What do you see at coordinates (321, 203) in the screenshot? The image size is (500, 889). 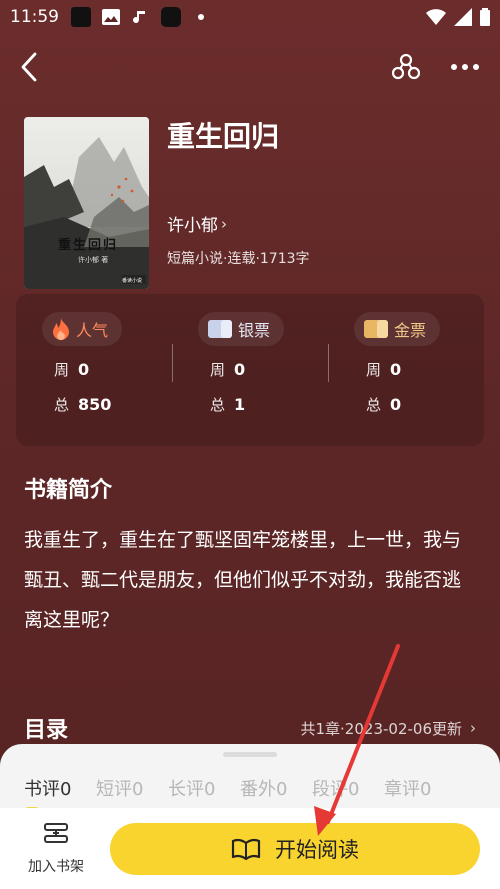 I see `book-info: 重生回归 许小郁 › 短篇小说·连载·1713字` at bounding box center [321, 203].